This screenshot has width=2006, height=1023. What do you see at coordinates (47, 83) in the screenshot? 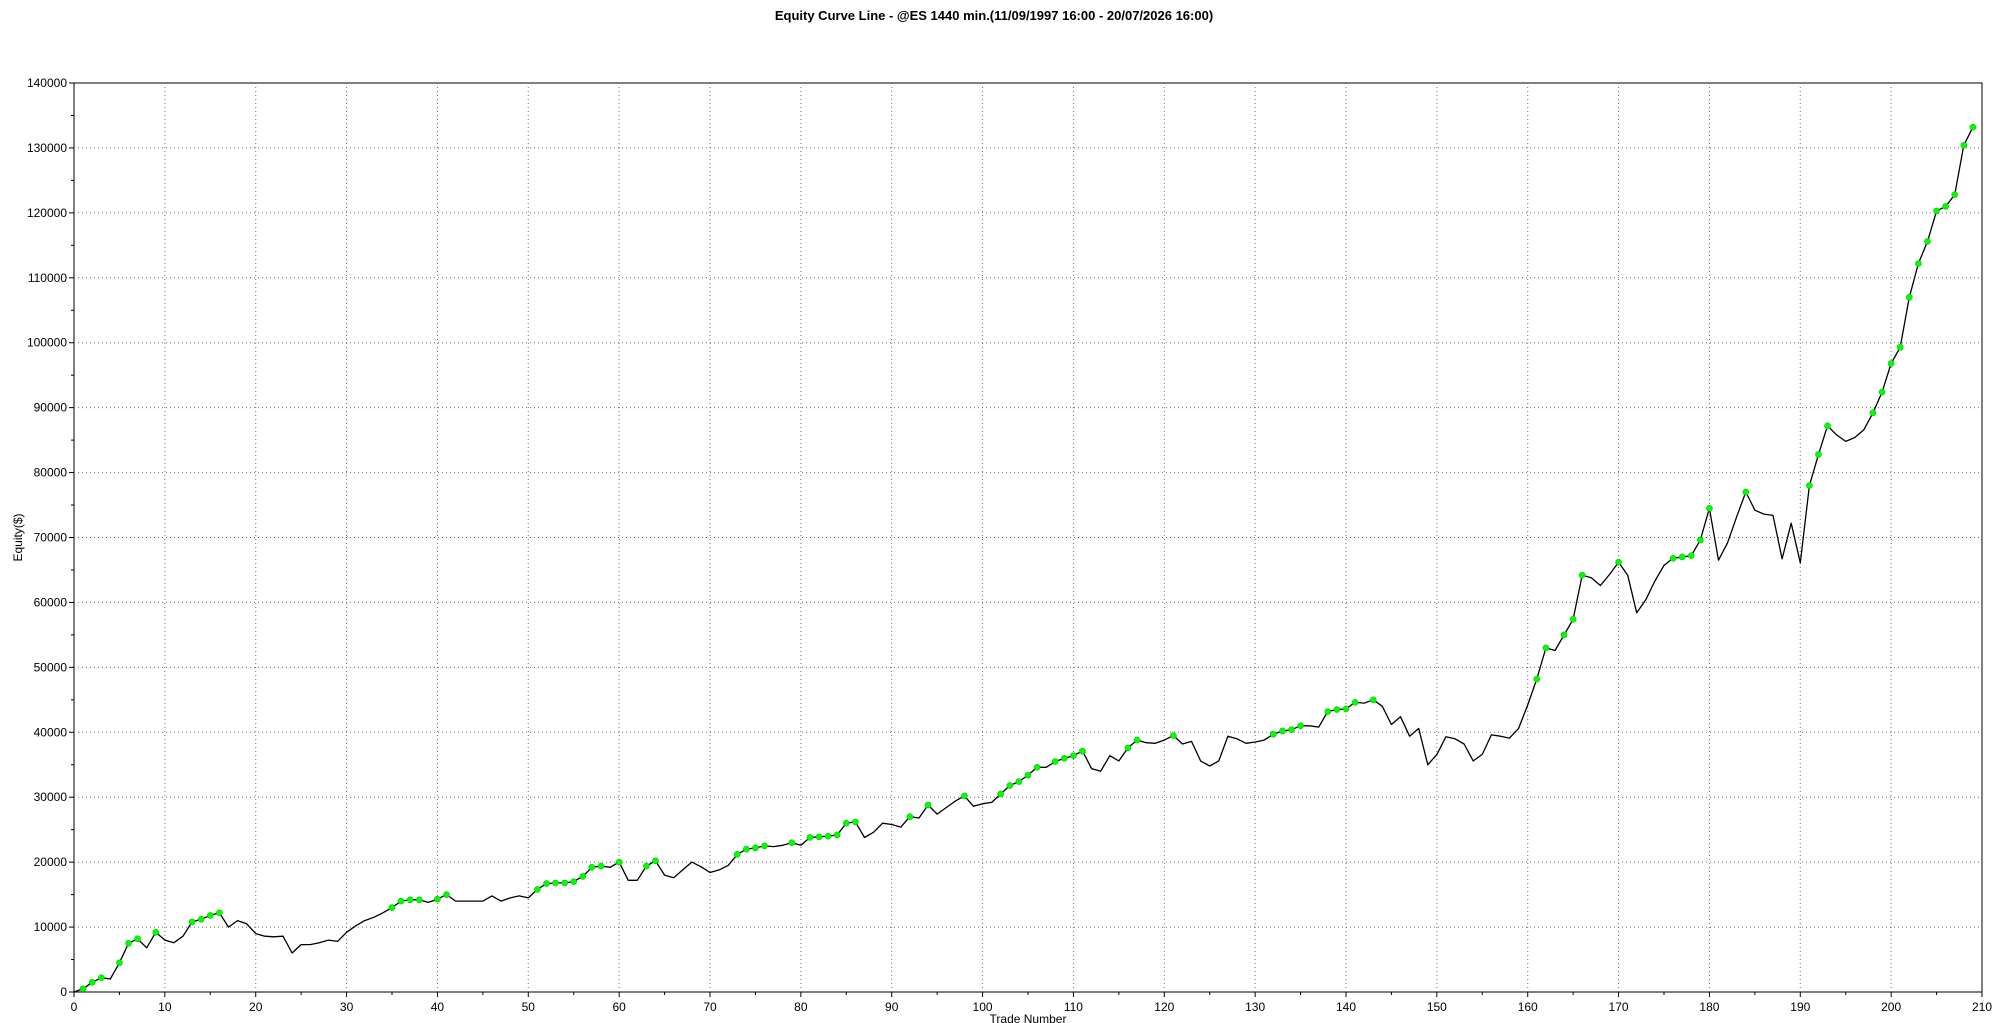
I see `y-tick-label: 140000` at bounding box center [47, 83].